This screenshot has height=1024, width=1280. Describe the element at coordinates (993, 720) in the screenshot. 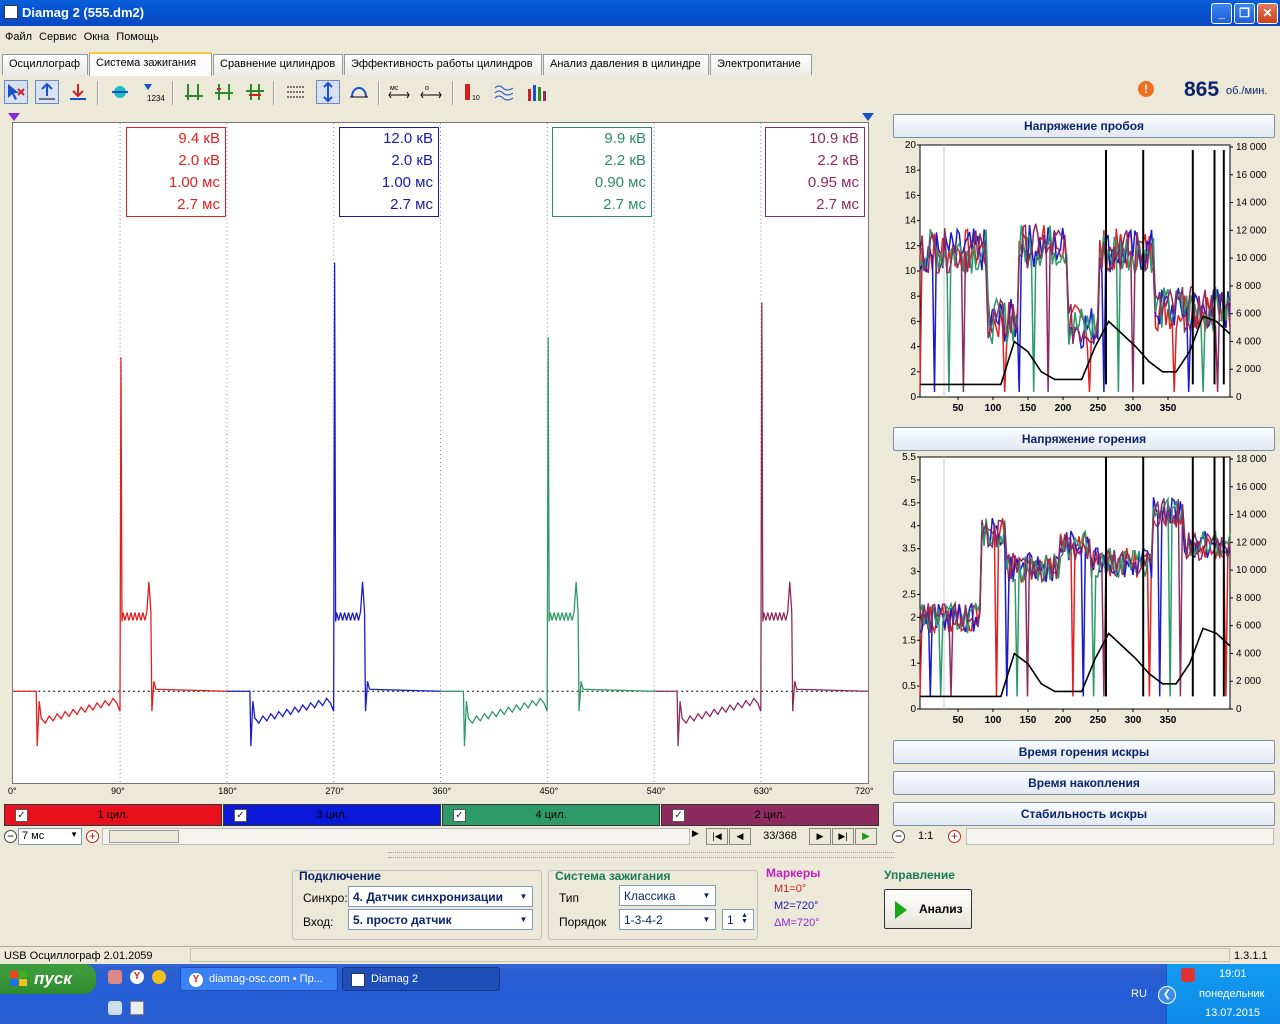

I see `x-tick: 100` at that location.